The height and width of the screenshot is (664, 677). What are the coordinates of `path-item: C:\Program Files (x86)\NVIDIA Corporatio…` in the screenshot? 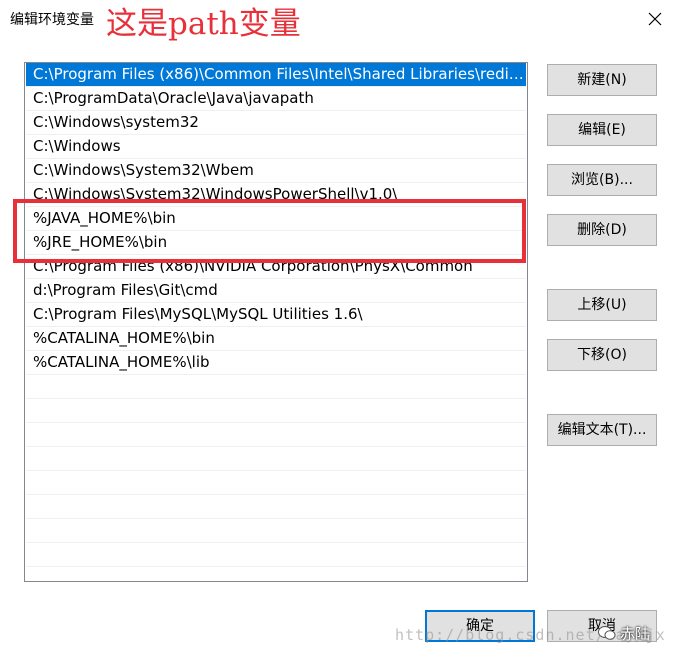 It's located at (276, 267).